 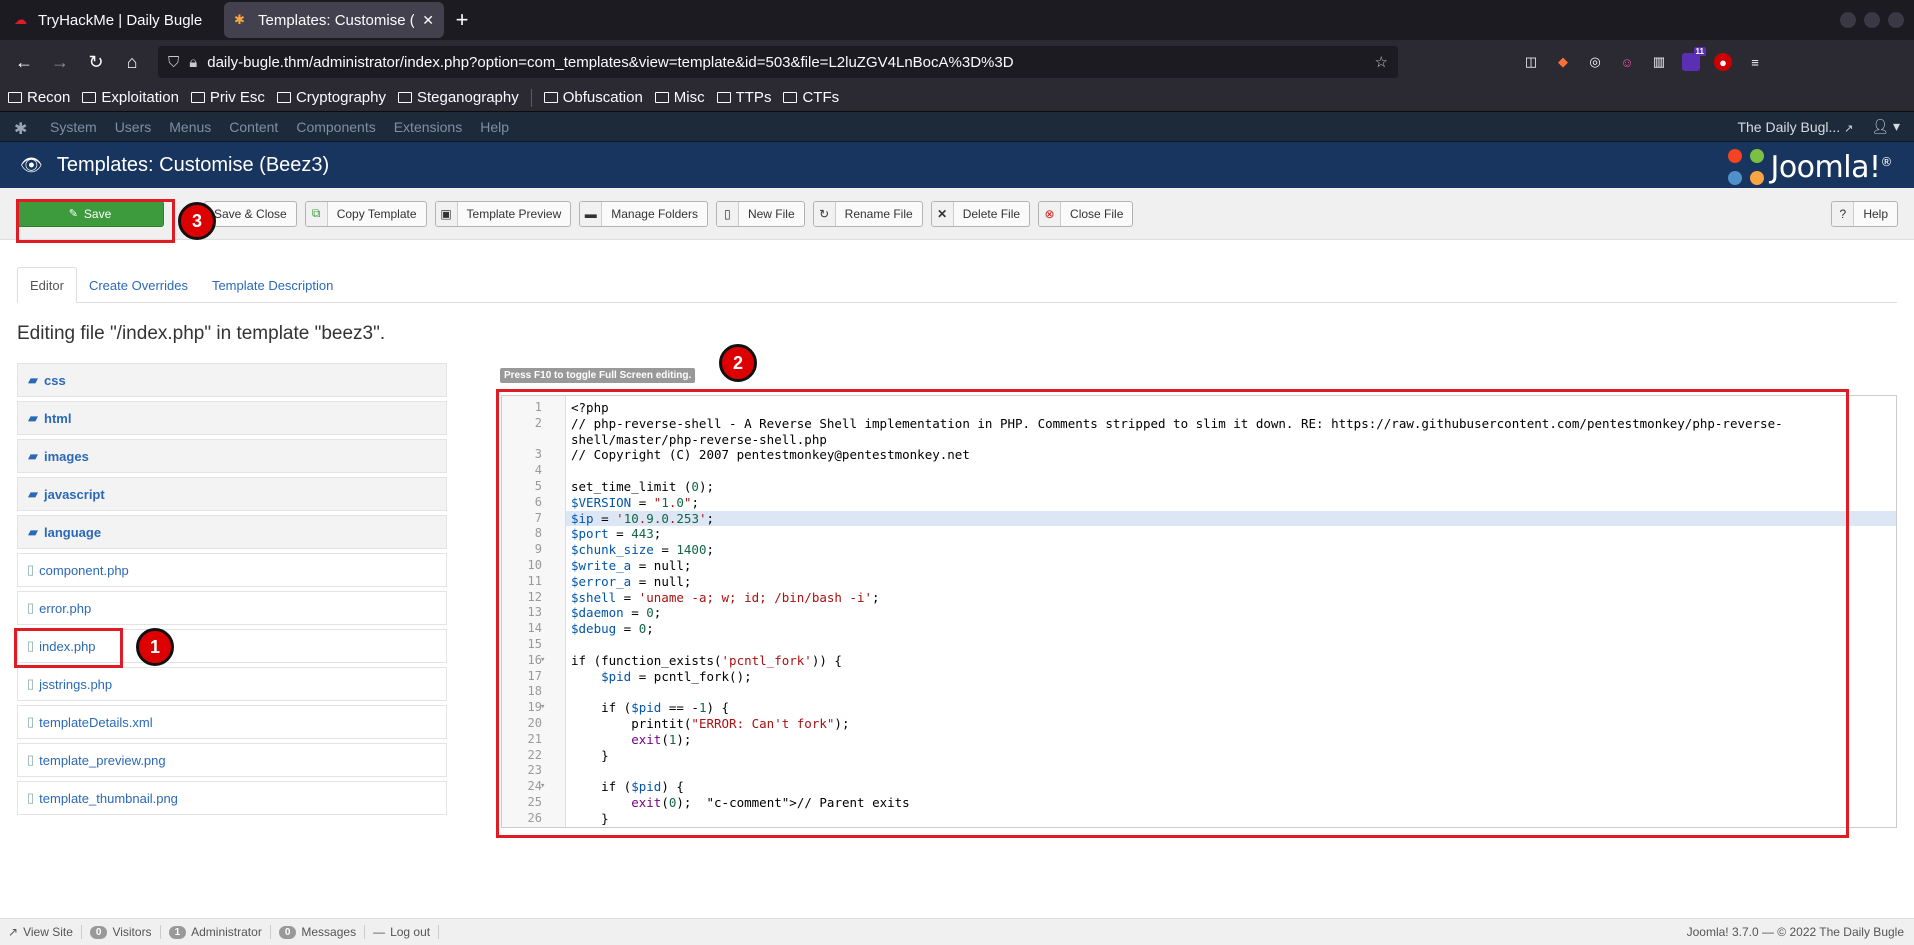 What do you see at coordinates (108, 798) in the screenshot?
I see `file-label: template_thumbnail.png` at bounding box center [108, 798].